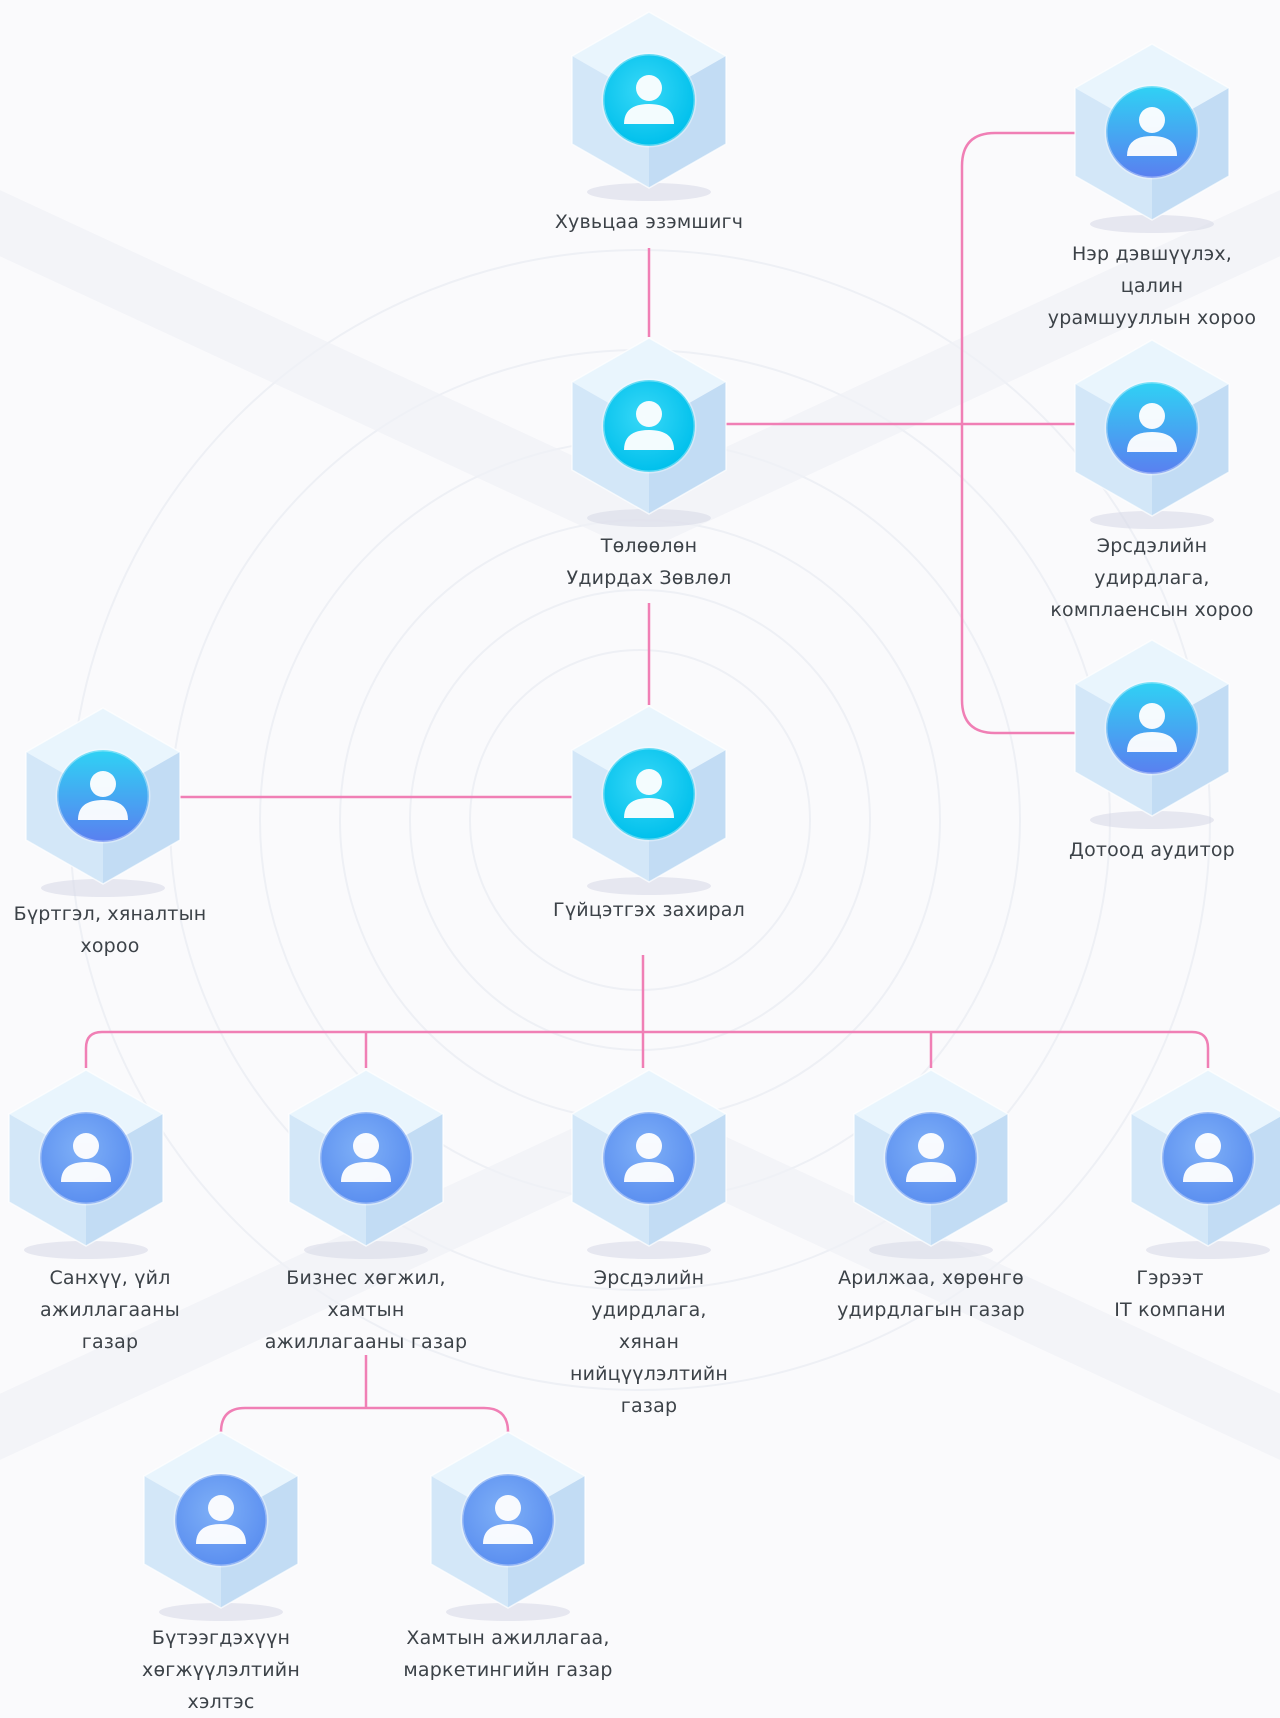 The height and width of the screenshot is (1718, 1280). I want to click on node-finance, so click(86, 1164).